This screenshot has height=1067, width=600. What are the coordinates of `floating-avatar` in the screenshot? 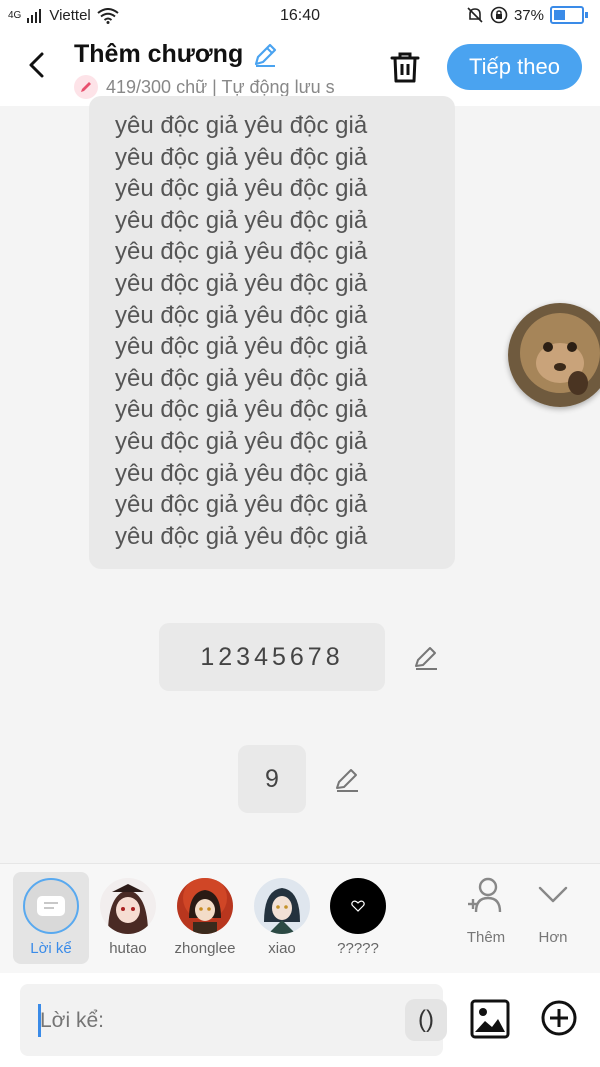 It's located at (554, 355).